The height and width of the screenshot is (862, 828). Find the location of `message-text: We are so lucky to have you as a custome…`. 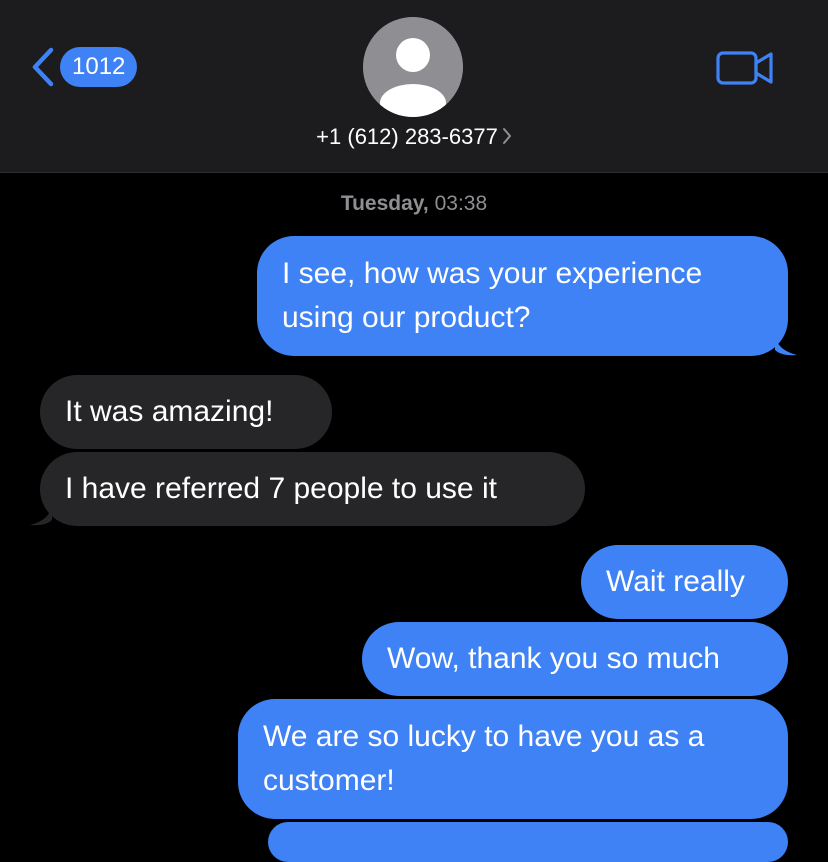

message-text: We are so lucky to have you as a custome… is located at coordinates (484, 758).